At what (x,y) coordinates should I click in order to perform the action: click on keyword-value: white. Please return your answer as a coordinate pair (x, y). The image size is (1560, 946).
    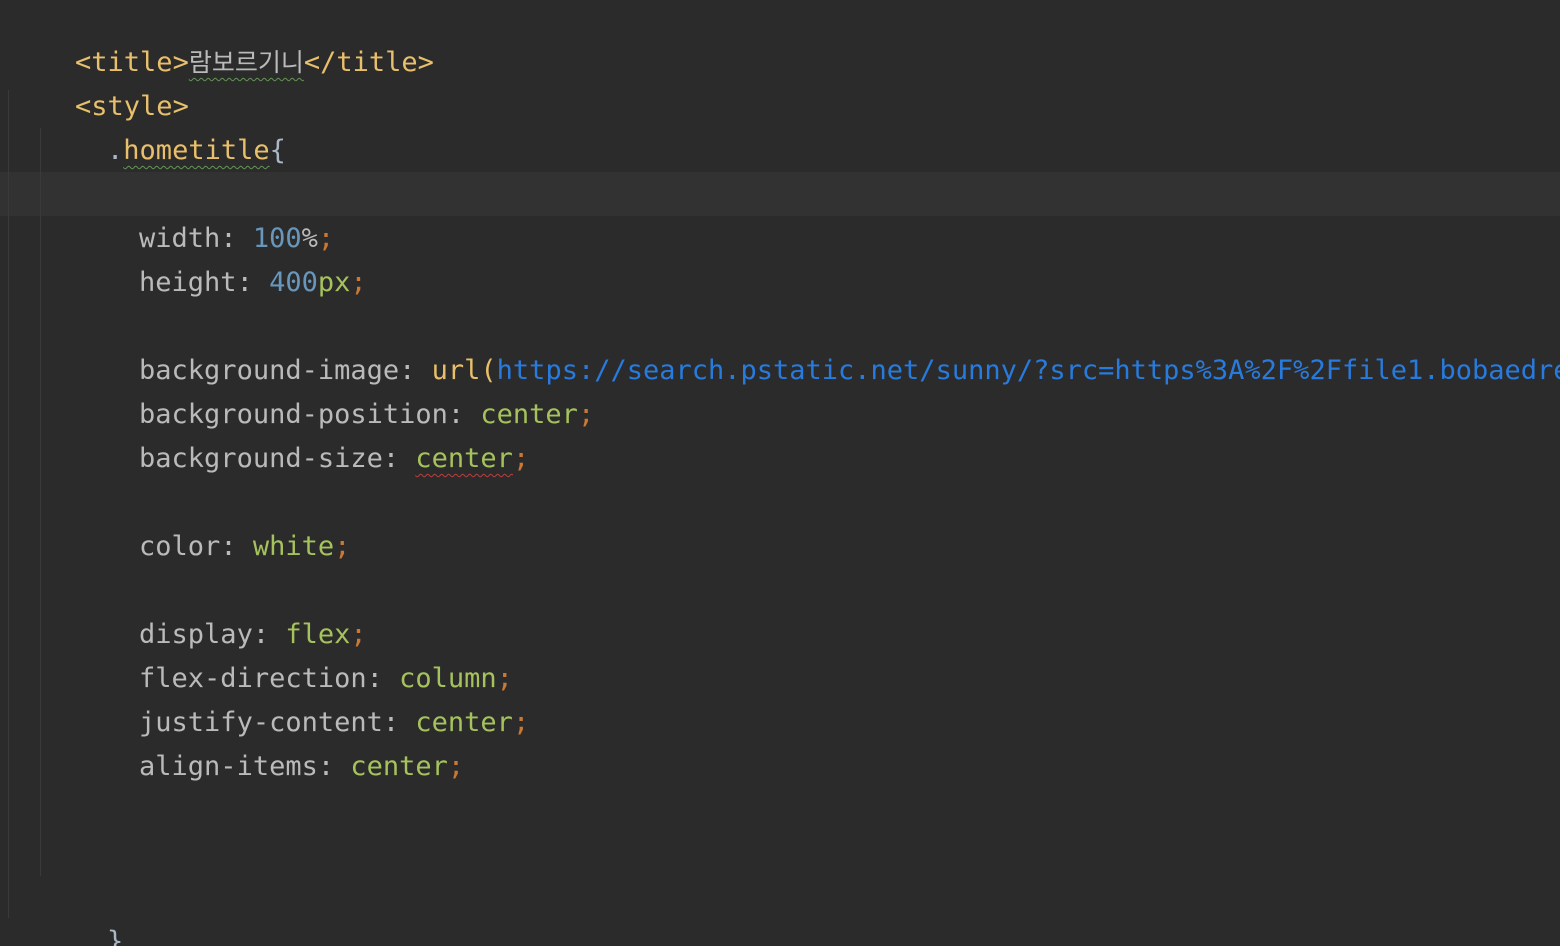
    Looking at the image, I should click on (293, 546).